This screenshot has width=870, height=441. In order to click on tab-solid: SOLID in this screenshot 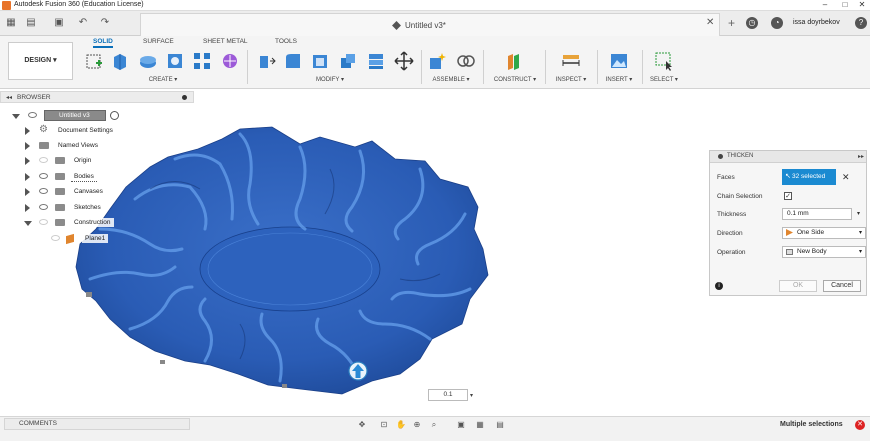, I will do `click(103, 43)`.